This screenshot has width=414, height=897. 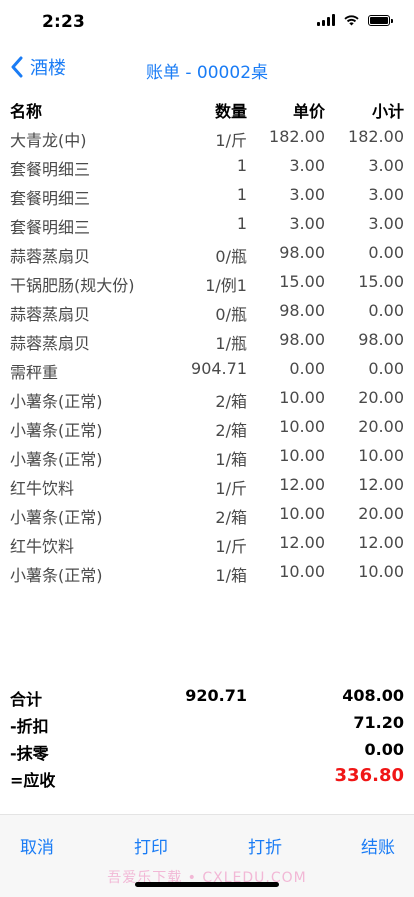 What do you see at coordinates (207, 137) in the screenshot?
I see `table-row: 大青龙(中) 1/斤 182.00 182.00` at bounding box center [207, 137].